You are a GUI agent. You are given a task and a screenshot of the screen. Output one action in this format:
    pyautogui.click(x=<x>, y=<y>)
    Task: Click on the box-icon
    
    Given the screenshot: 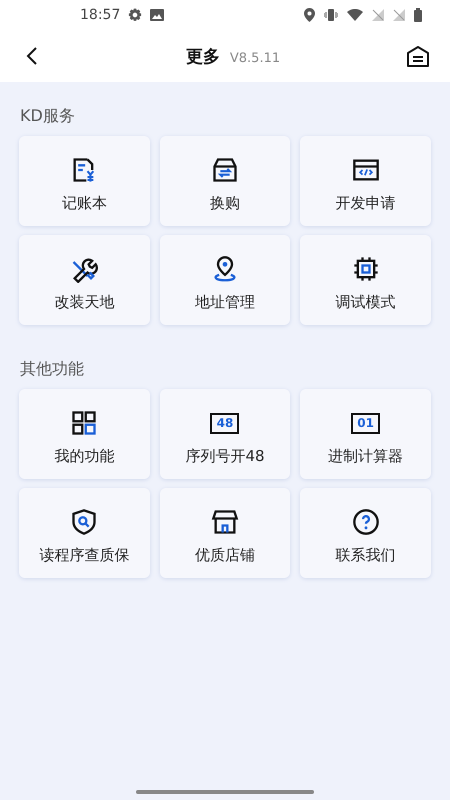 What is the action you would take?
    pyautogui.click(x=224, y=170)
    